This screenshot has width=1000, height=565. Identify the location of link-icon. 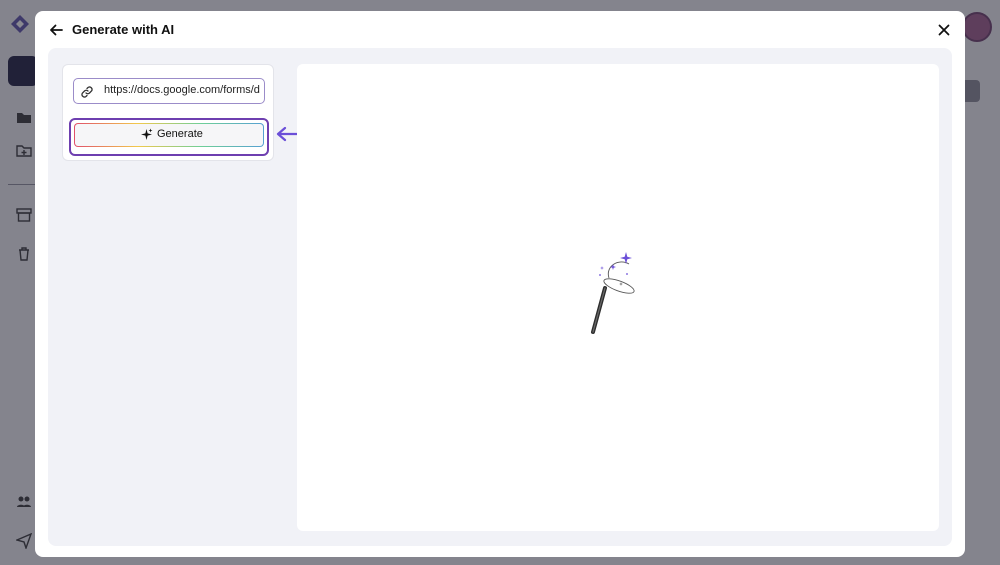
(87, 92).